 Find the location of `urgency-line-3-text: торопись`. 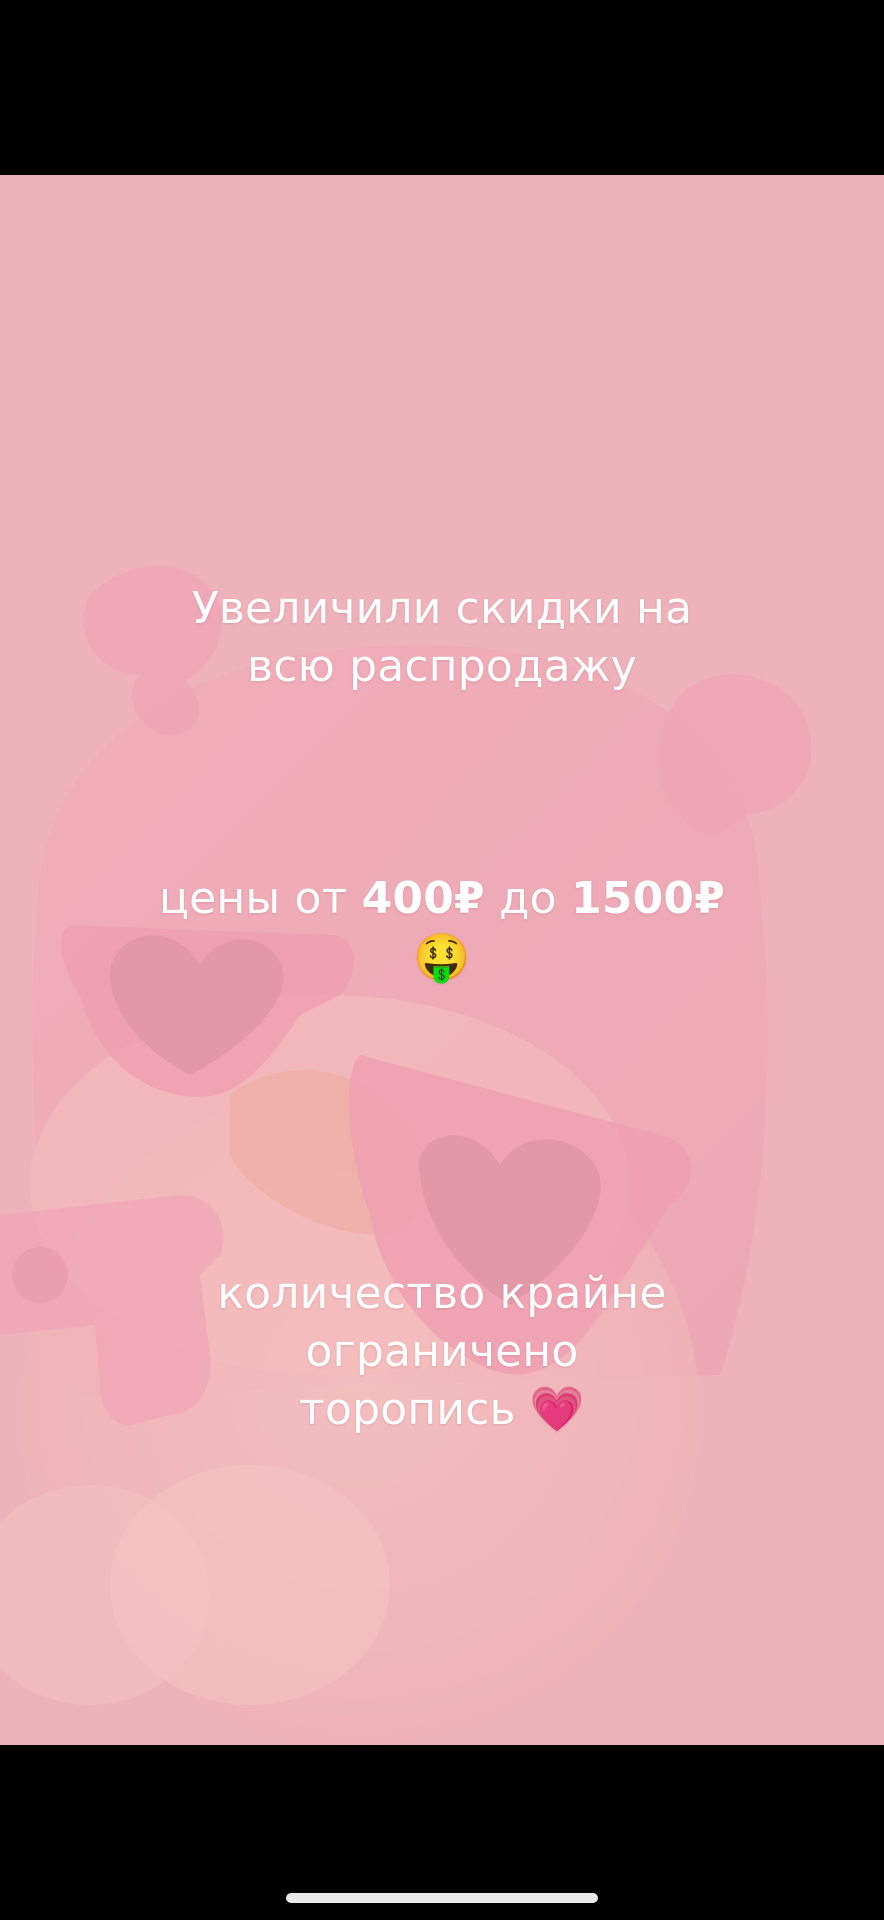

urgency-line-3-text: торопись is located at coordinates (407, 1409).